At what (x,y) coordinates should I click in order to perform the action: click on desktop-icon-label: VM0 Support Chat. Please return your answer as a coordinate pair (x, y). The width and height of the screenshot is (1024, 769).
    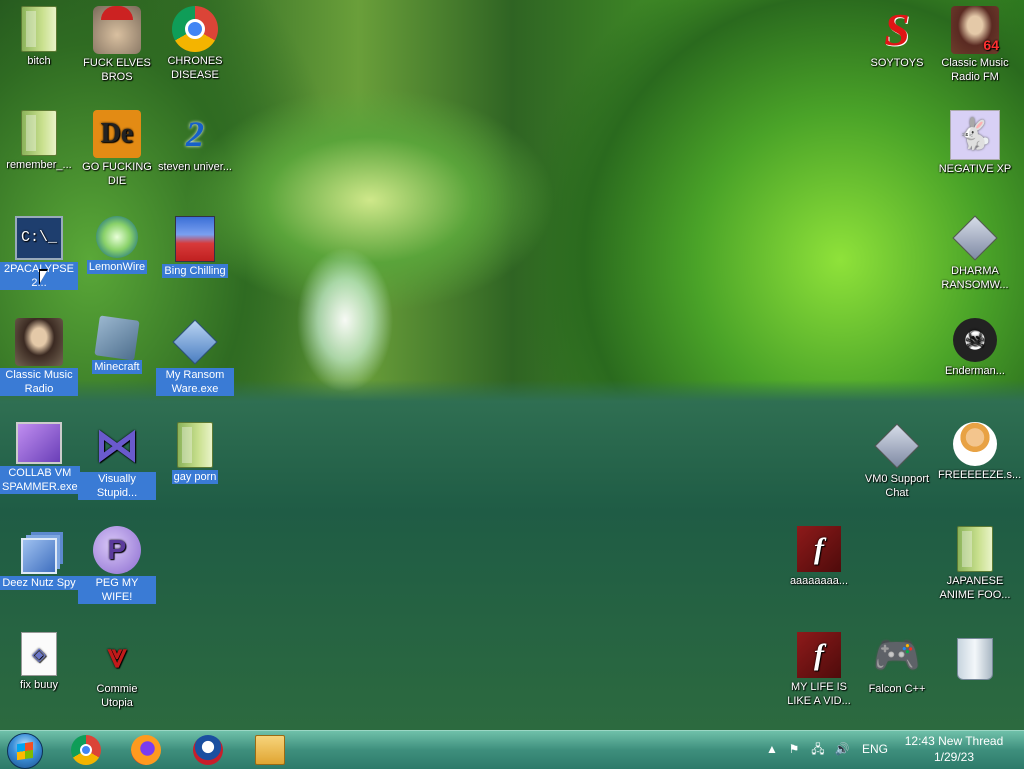
    Looking at the image, I should click on (897, 486).